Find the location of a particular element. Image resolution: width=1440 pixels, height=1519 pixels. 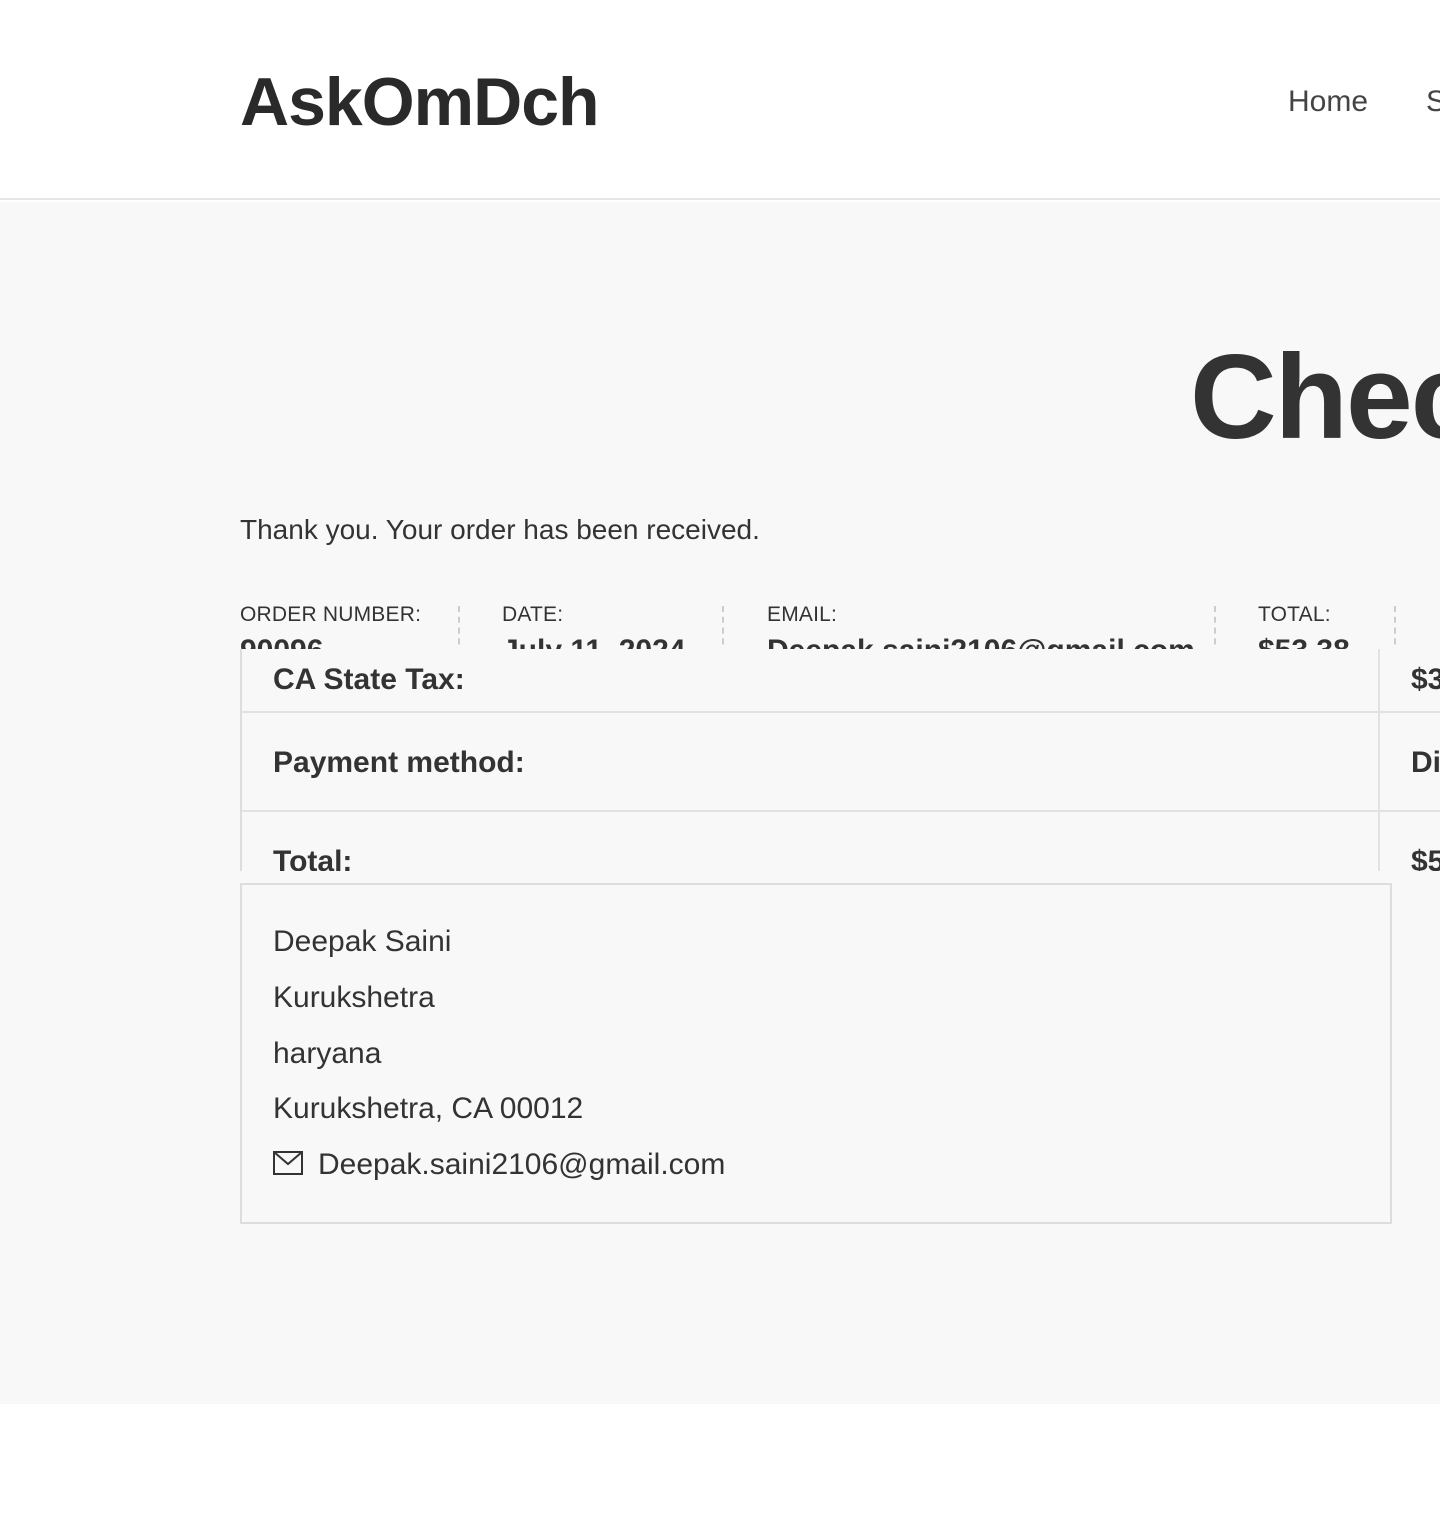

table-row: Total: $5 is located at coordinates (841, 841).